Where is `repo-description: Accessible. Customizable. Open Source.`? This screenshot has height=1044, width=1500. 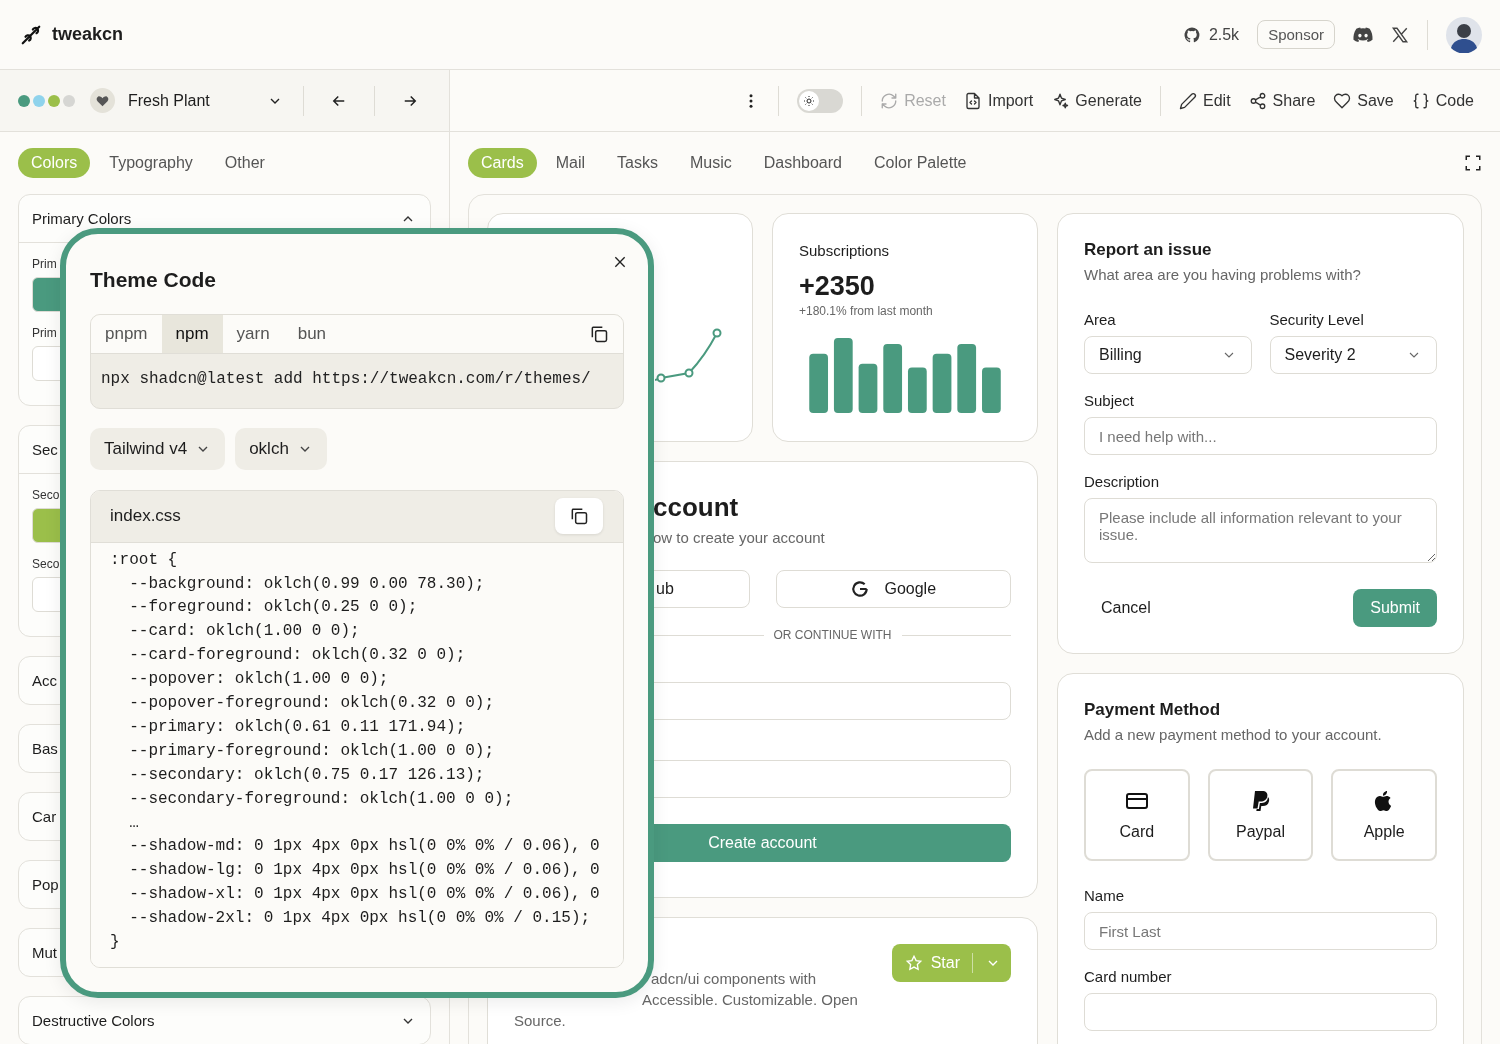 repo-description: Accessible. Customizable. Open Source. is located at coordinates (686, 1010).